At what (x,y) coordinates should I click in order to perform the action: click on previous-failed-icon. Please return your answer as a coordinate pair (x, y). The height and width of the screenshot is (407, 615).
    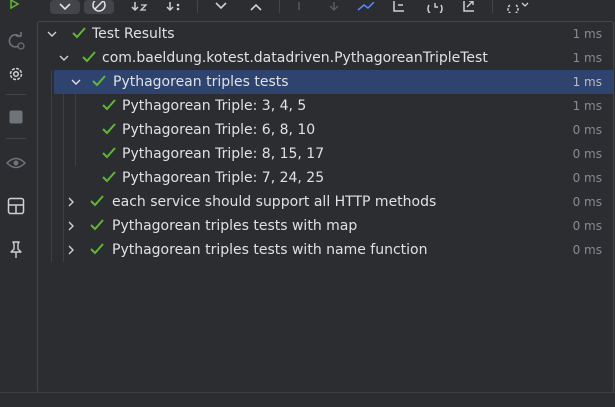
    Looking at the image, I should click on (299, 7).